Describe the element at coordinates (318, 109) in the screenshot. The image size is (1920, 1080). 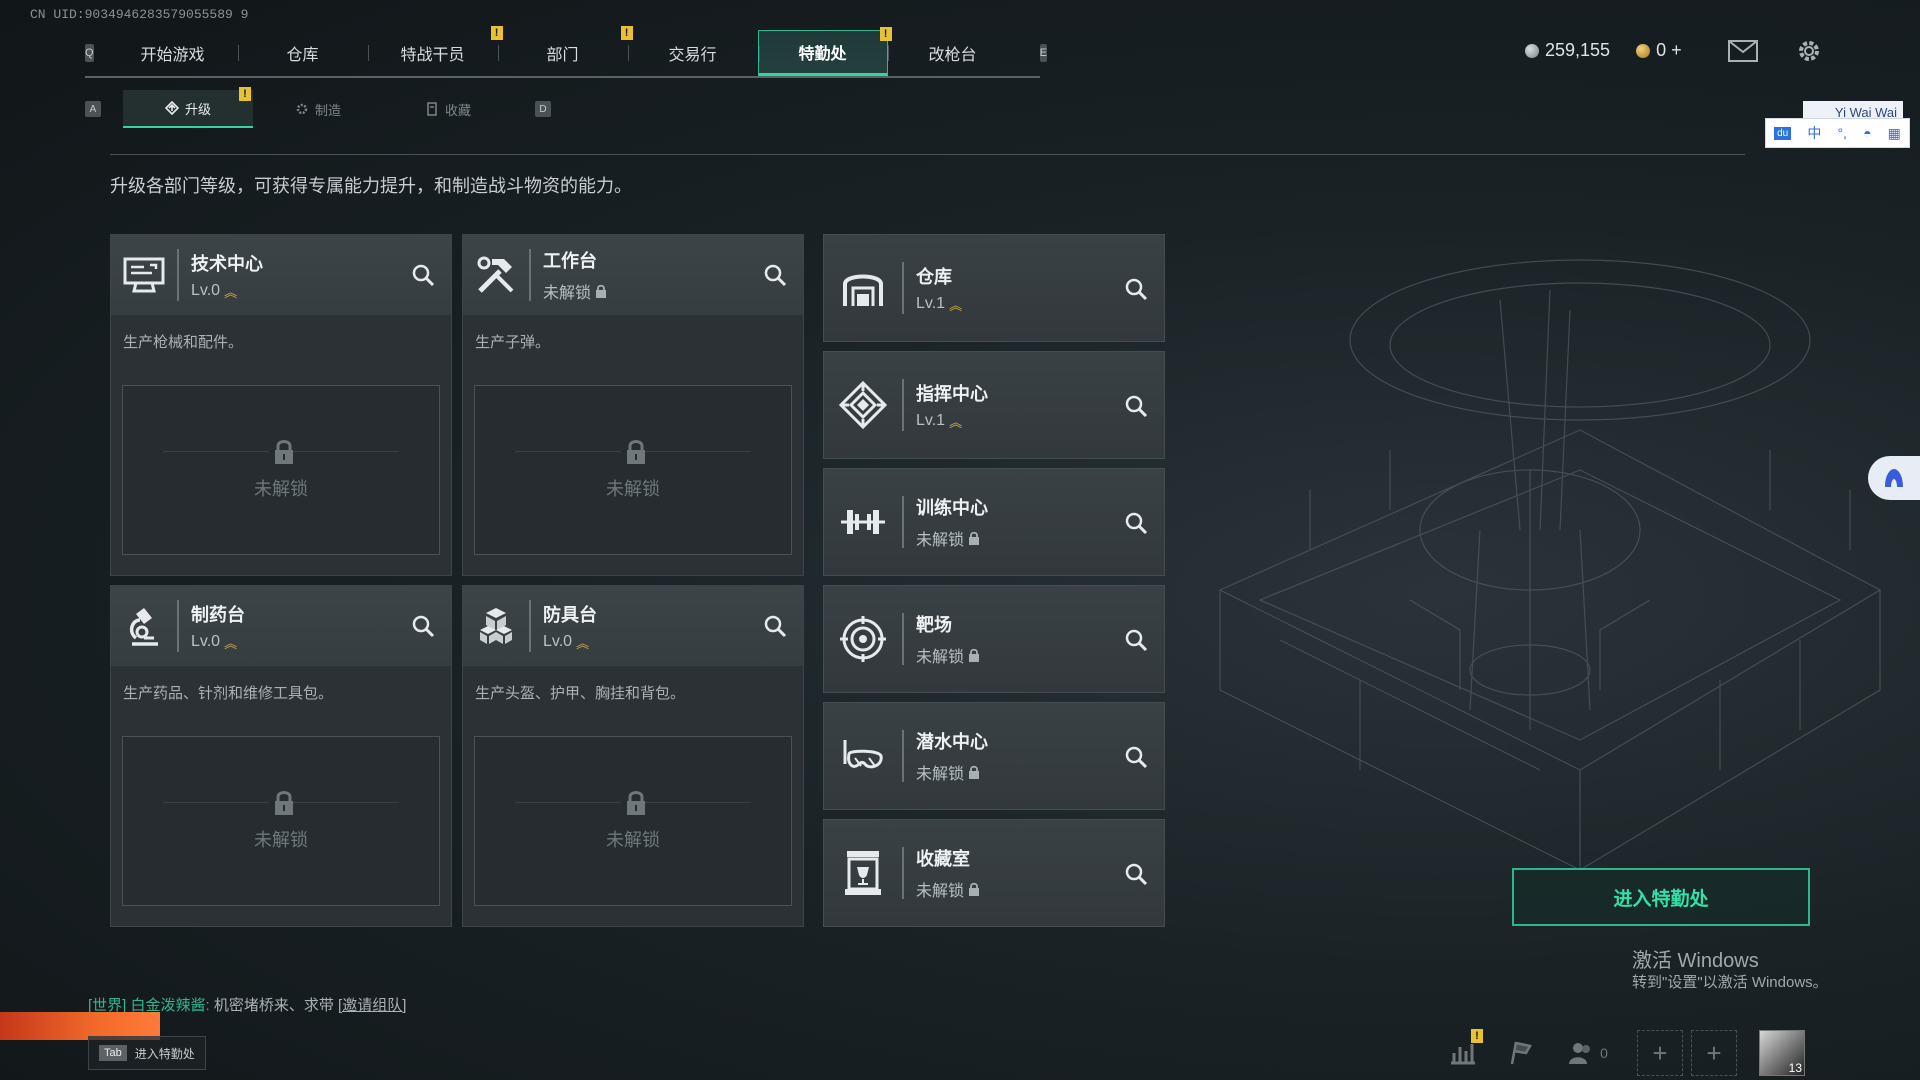
I see `subtab-1: 制造` at that location.